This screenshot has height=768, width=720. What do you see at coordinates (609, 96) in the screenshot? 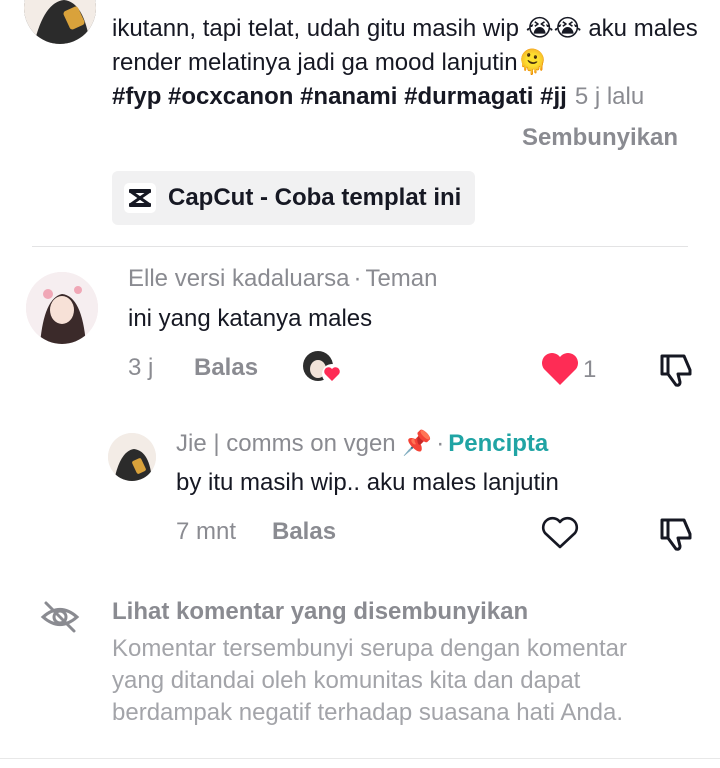
I see `caption-time: 5 j lalu` at bounding box center [609, 96].